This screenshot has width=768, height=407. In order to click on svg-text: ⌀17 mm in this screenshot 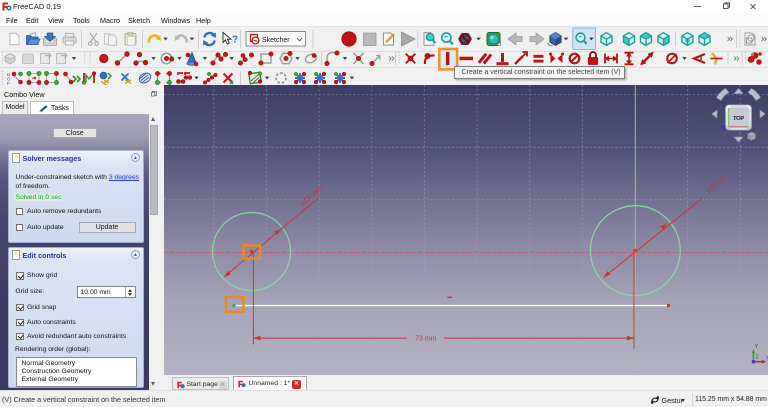, I will do `click(718, 184)`.